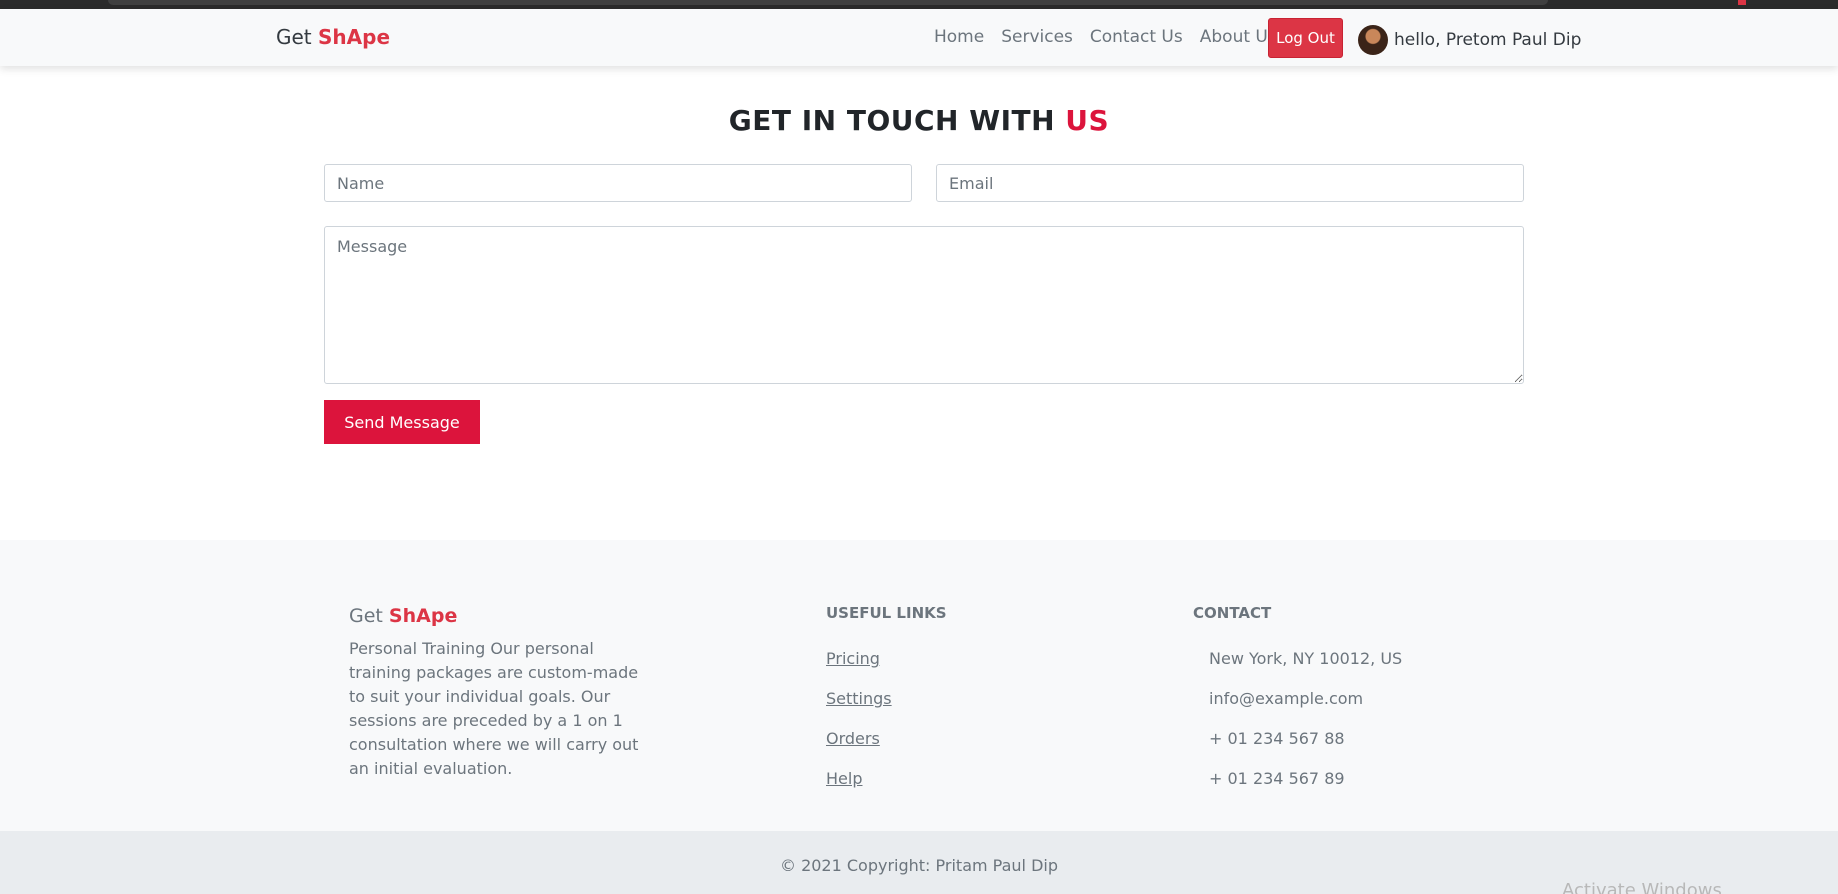  I want to click on contact-email: info@example.com, so click(1286, 698).